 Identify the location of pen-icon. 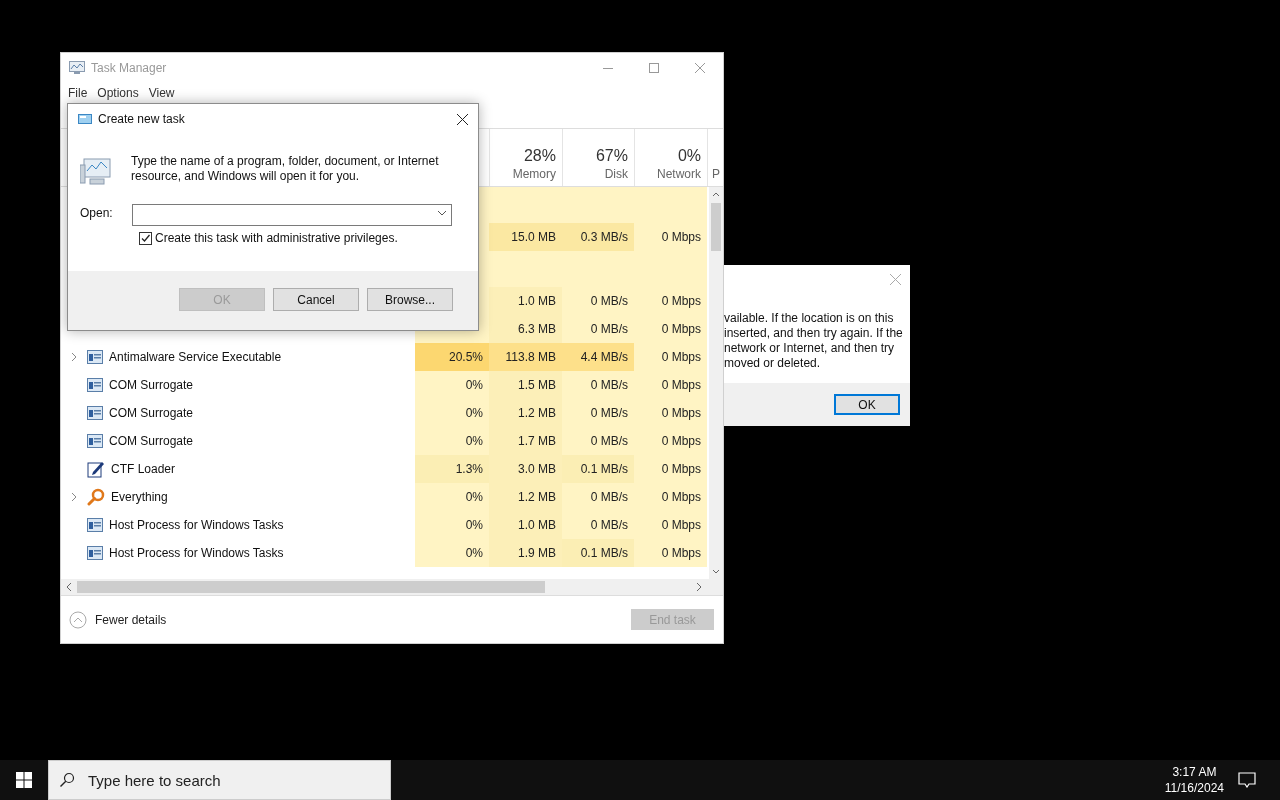
(96, 469).